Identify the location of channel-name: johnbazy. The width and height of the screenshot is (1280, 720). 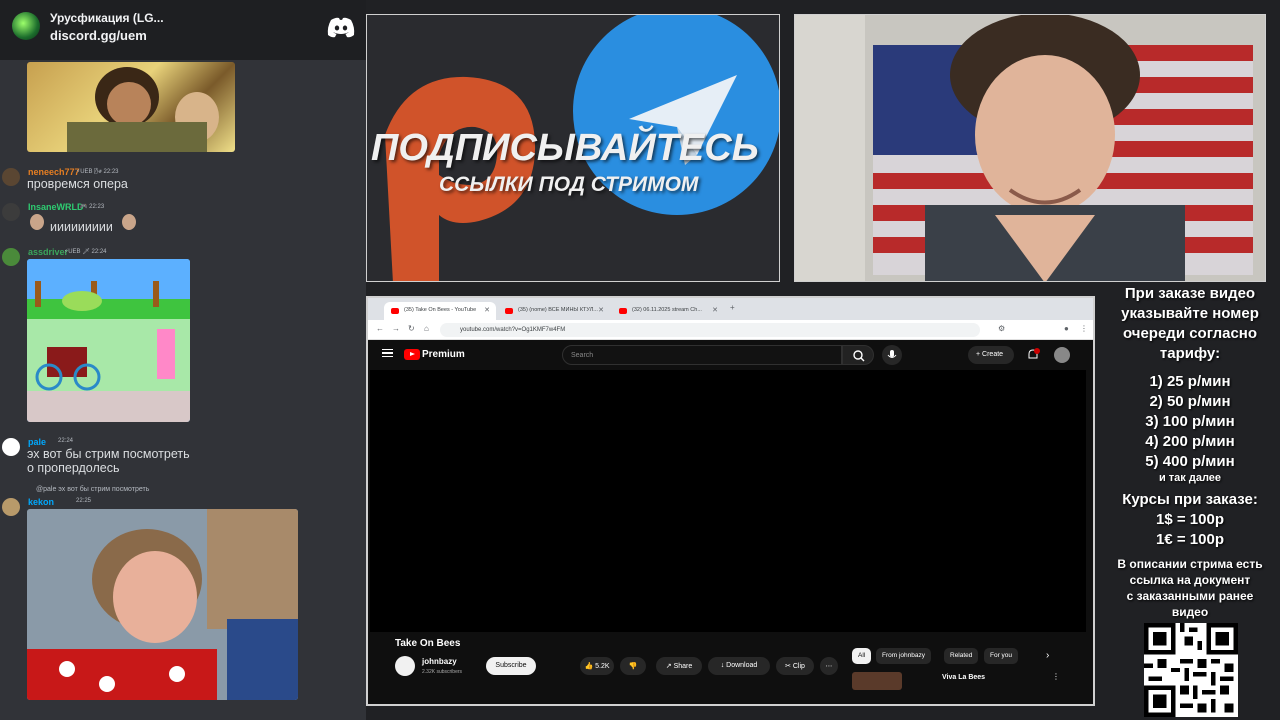
(439, 661).